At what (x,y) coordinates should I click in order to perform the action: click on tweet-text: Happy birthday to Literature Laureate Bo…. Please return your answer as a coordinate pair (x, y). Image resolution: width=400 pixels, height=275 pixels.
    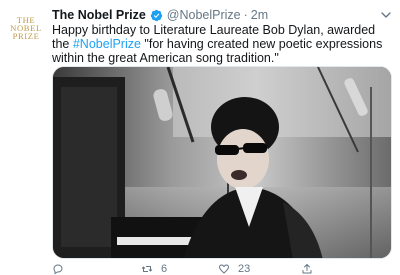
    Looking at the image, I should click on (222, 44).